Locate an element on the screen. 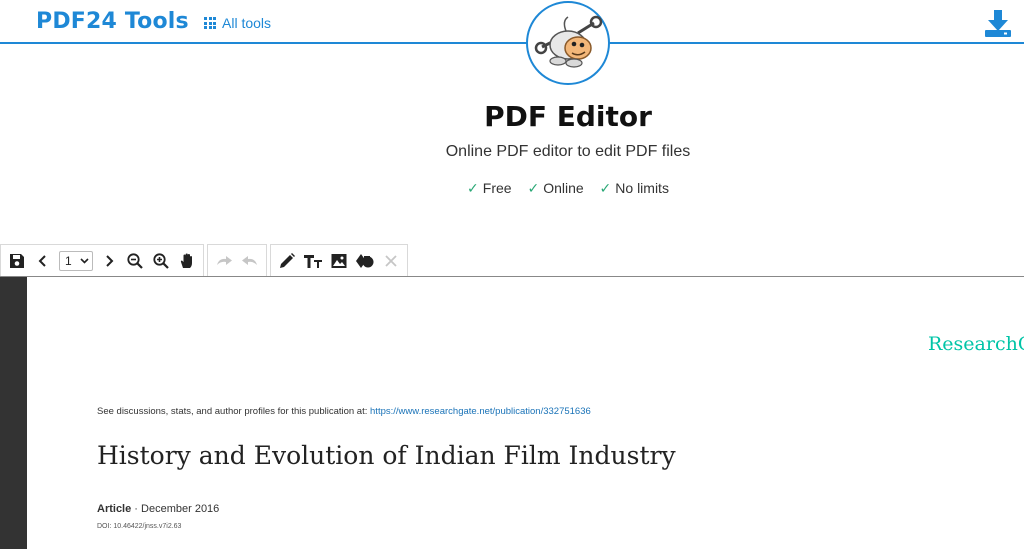 The width and height of the screenshot is (1024, 549). toolbar-group-navigation: 1 is located at coordinates (102, 260).